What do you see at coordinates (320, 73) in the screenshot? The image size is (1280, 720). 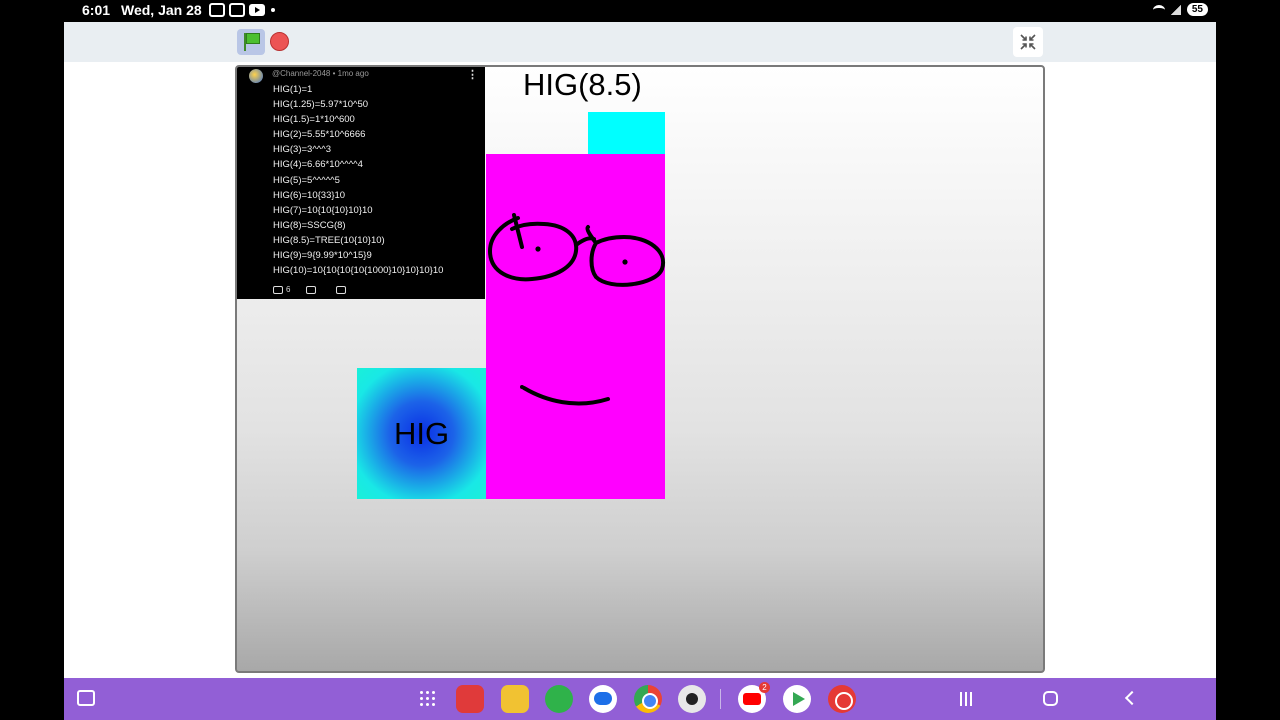 I see `comment-meta: @Channel-2048 • 1mo ago` at bounding box center [320, 73].